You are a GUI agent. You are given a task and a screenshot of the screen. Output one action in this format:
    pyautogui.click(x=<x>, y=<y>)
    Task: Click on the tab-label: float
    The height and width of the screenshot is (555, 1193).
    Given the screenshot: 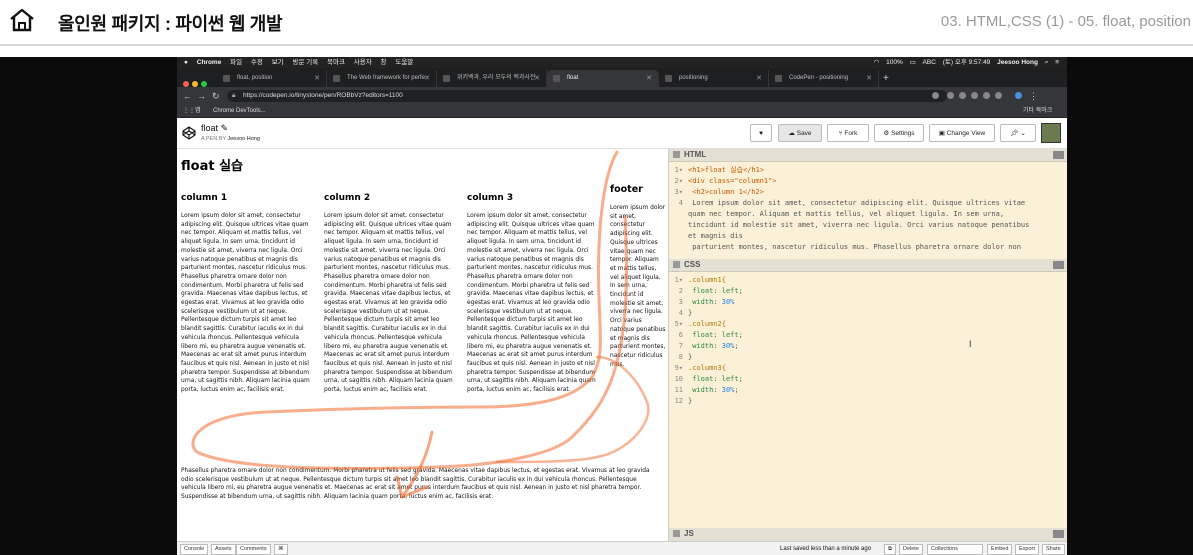 What is the action you would take?
    pyautogui.click(x=573, y=78)
    